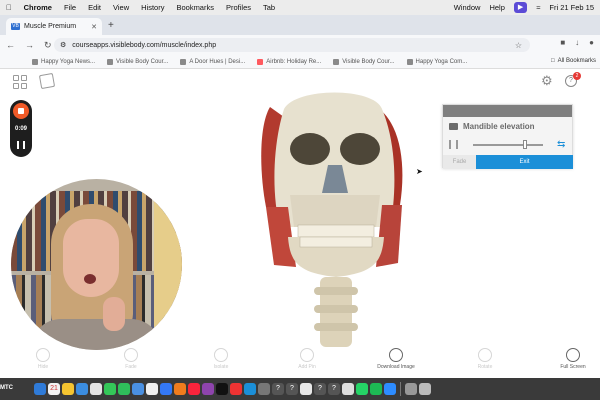 Image resolution: width=600 pixels, height=400 pixels. What do you see at coordinates (562, 42) in the screenshot?
I see `extensions-icon: ■` at bounding box center [562, 42].